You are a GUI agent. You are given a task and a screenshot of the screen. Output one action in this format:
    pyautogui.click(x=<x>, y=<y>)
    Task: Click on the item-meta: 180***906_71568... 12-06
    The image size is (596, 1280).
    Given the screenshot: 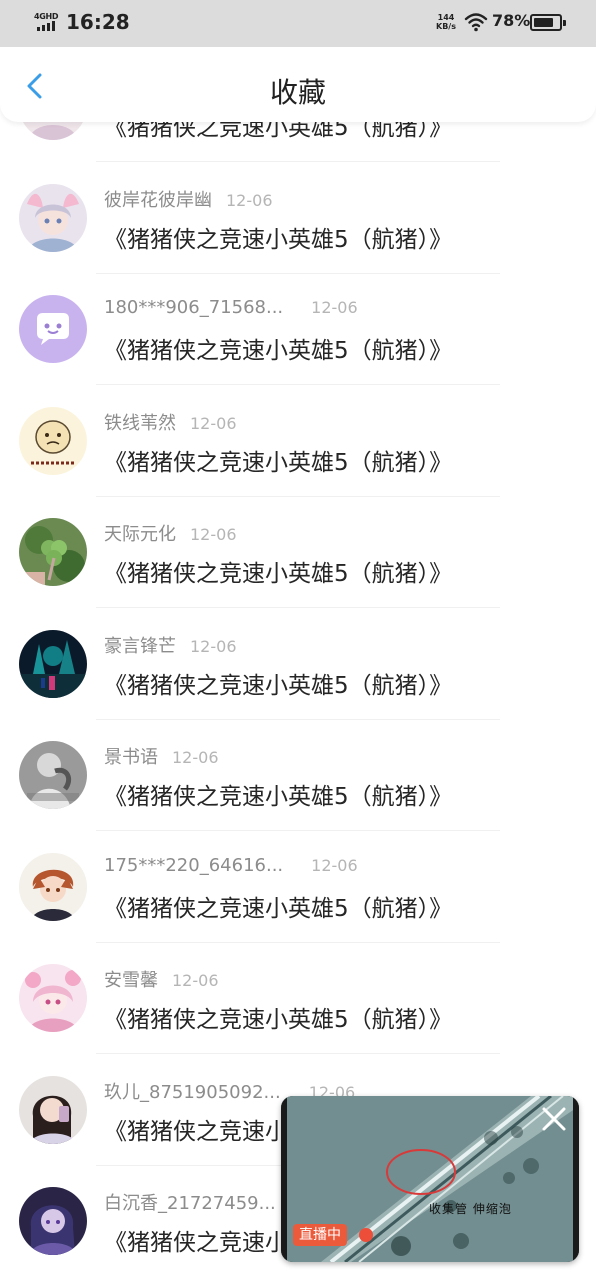 What is the action you would take?
    pyautogui.click(x=231, y=310)
    